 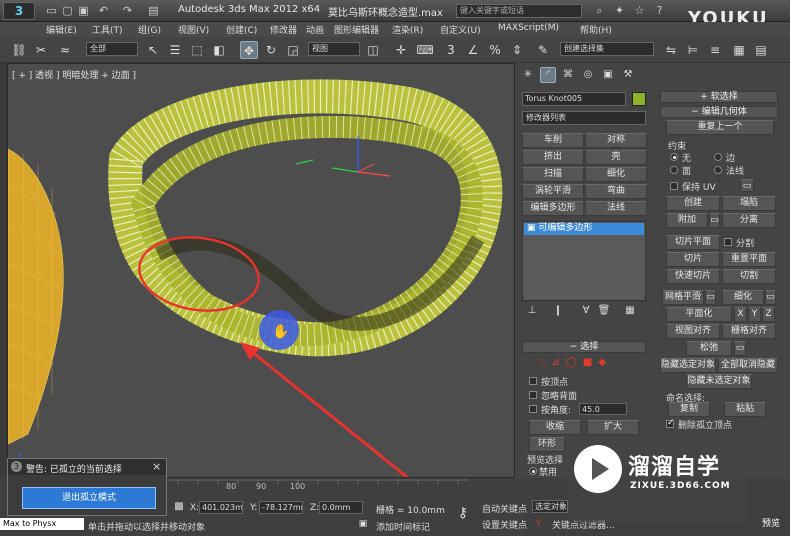 I want to click on viewport-label: [ + ] 透视 ] 明暗处理 + 边面 ], so click(x=74, y=74).